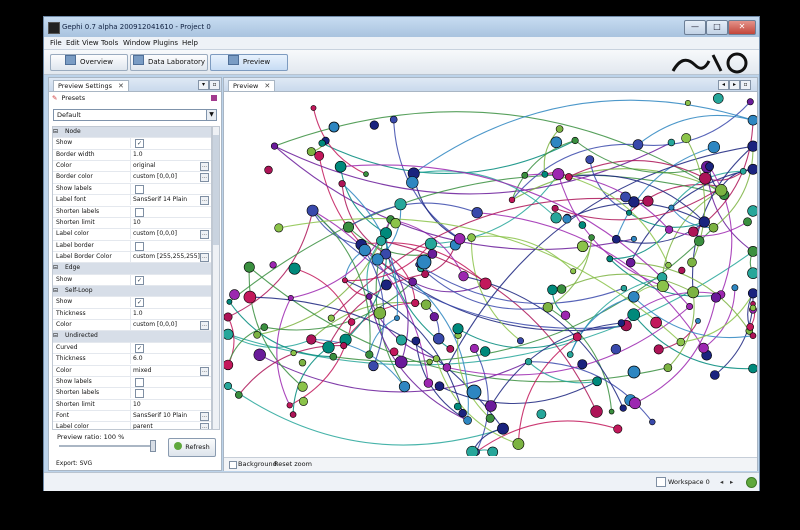 This screenshot has width=800, height=530. What do you see at coordinates (138, 359) in the screenshot?
I see `property-value: 6.0` at bounding box center [138, 359].